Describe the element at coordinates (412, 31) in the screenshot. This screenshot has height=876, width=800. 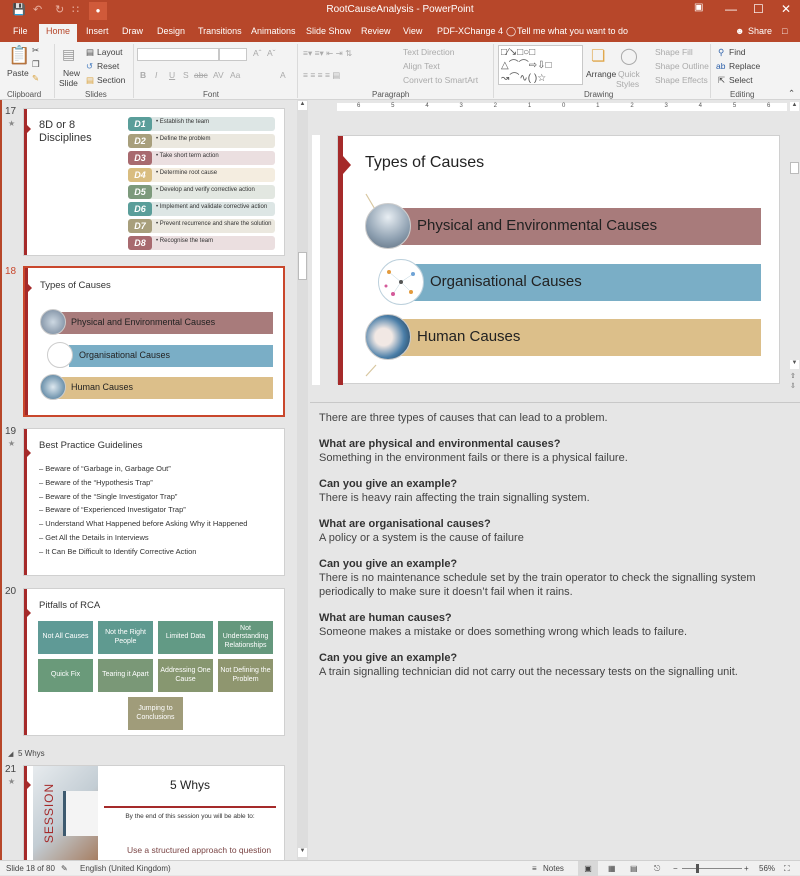
I see `tab-view: View` at that location.